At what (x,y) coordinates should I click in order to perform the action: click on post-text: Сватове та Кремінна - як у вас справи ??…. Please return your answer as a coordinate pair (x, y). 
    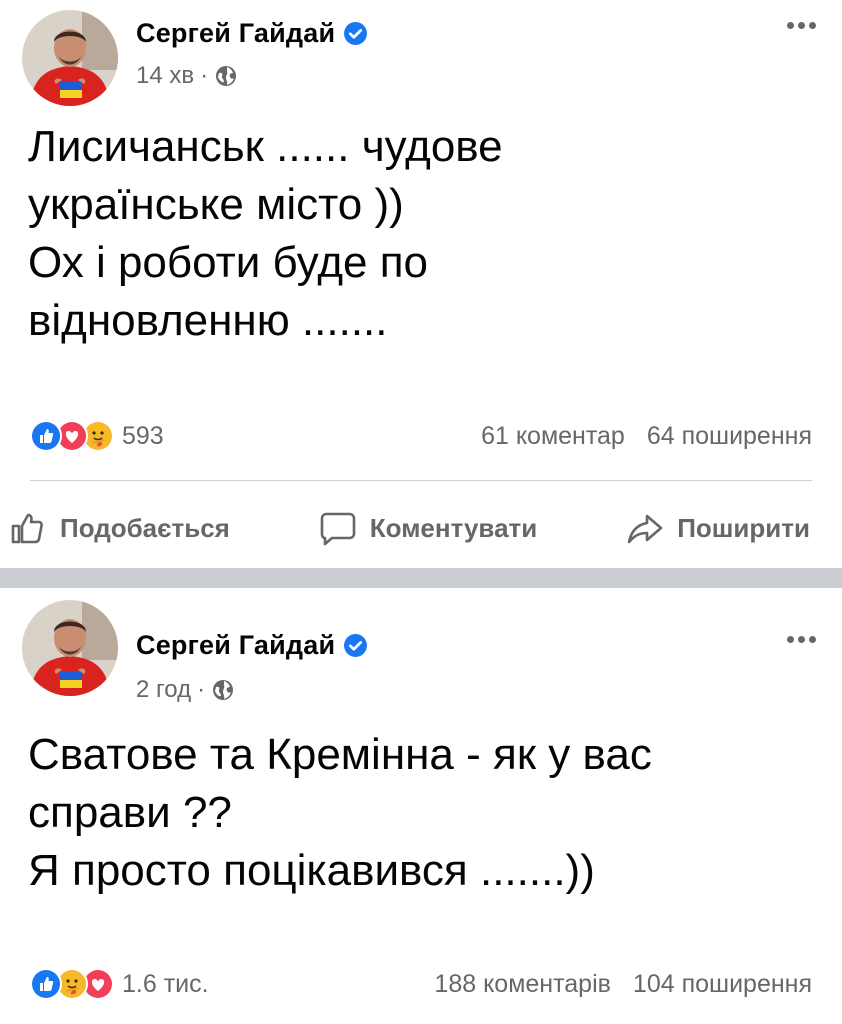
    Looking at the image, I should click on (340, 812).